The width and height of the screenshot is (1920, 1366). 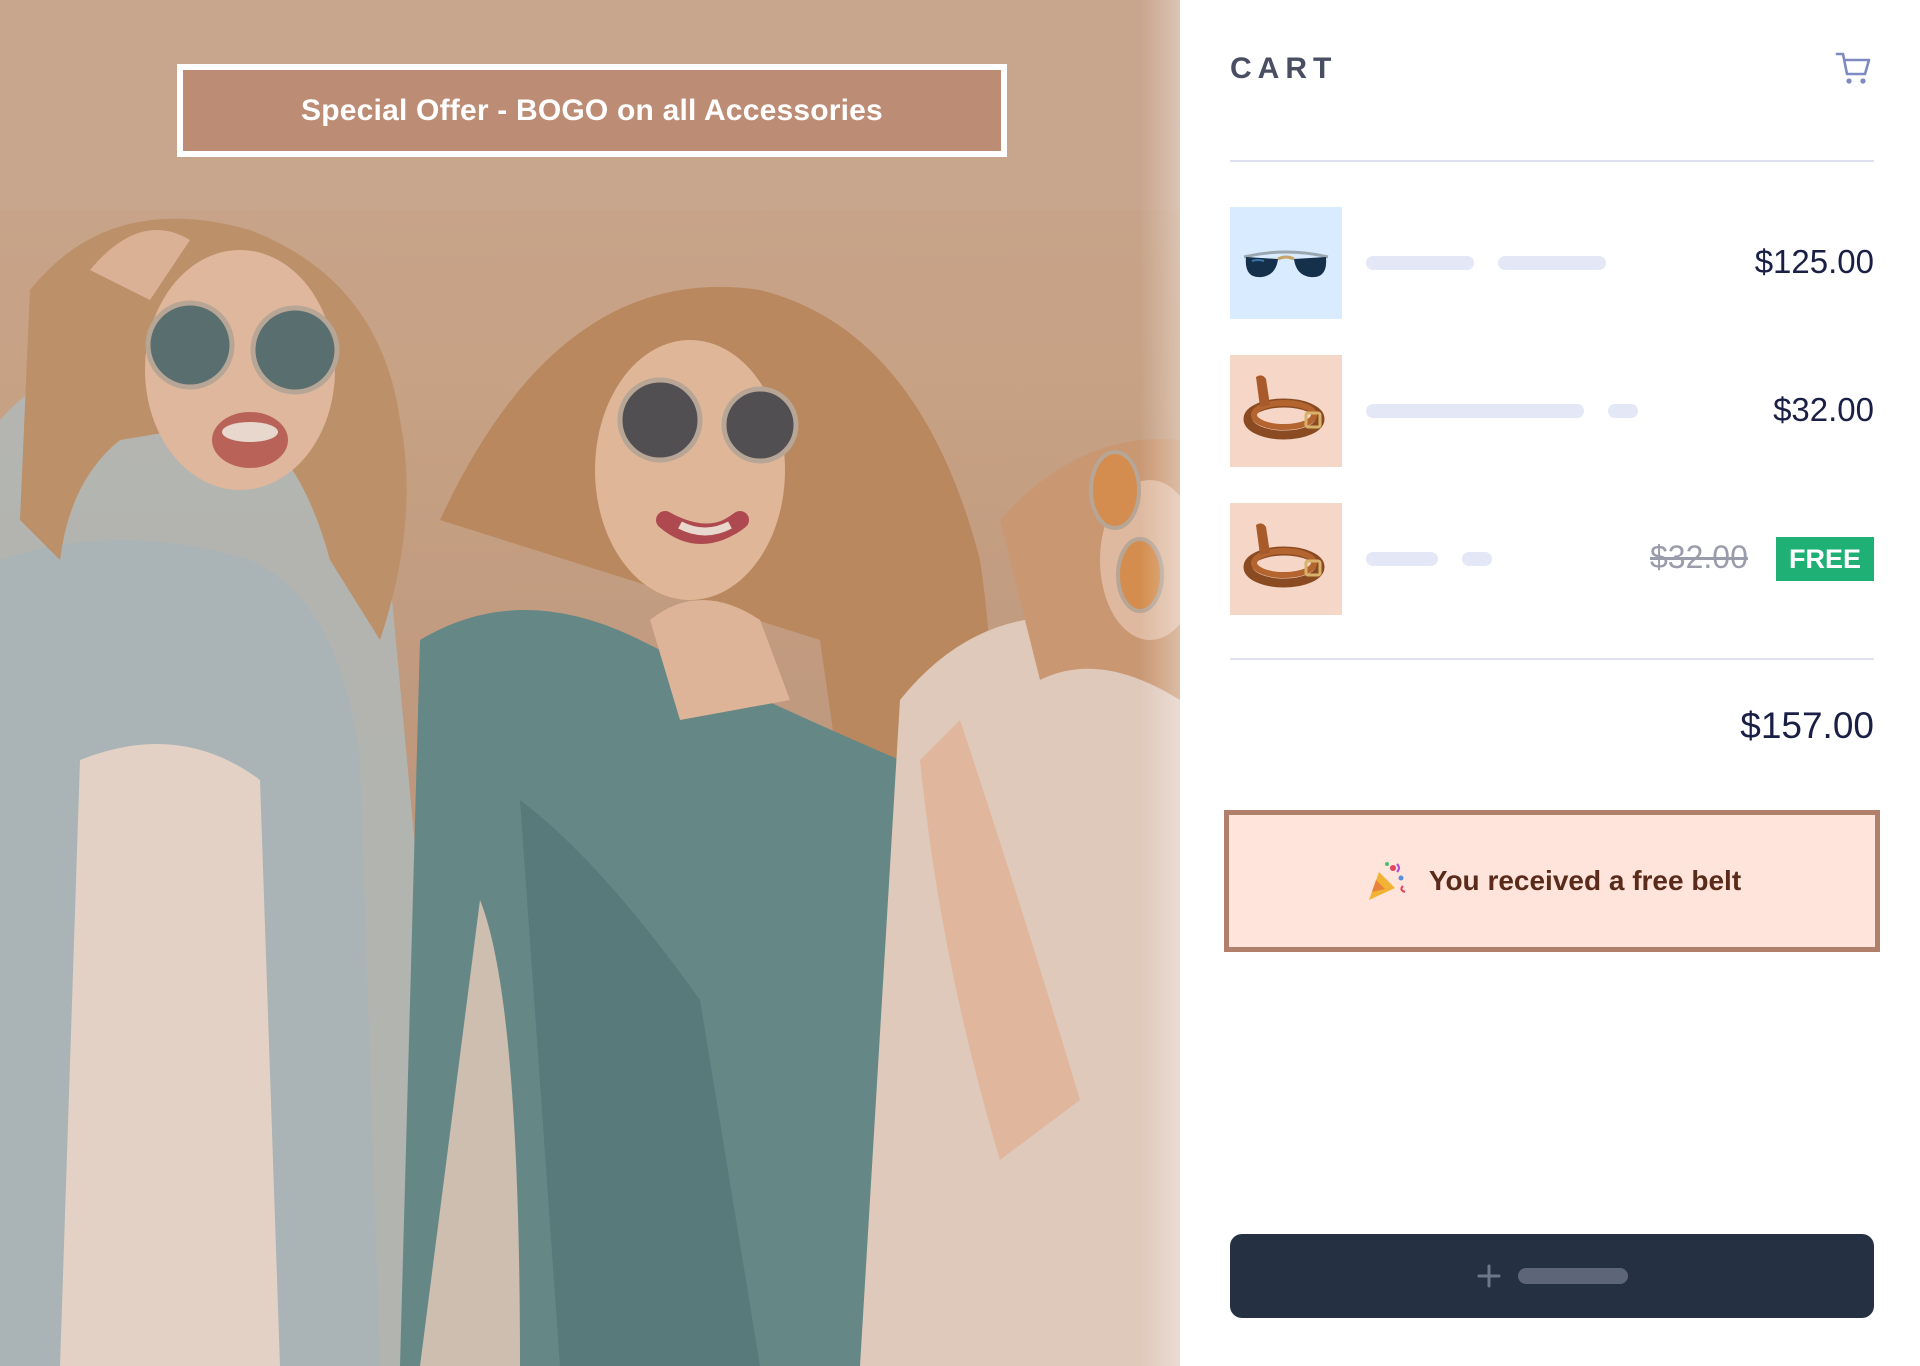 What do you see at coordinates (1573, 1276) in the screenshot?
I see `button-label-placeholder` at bounding box center [1573, 1276].